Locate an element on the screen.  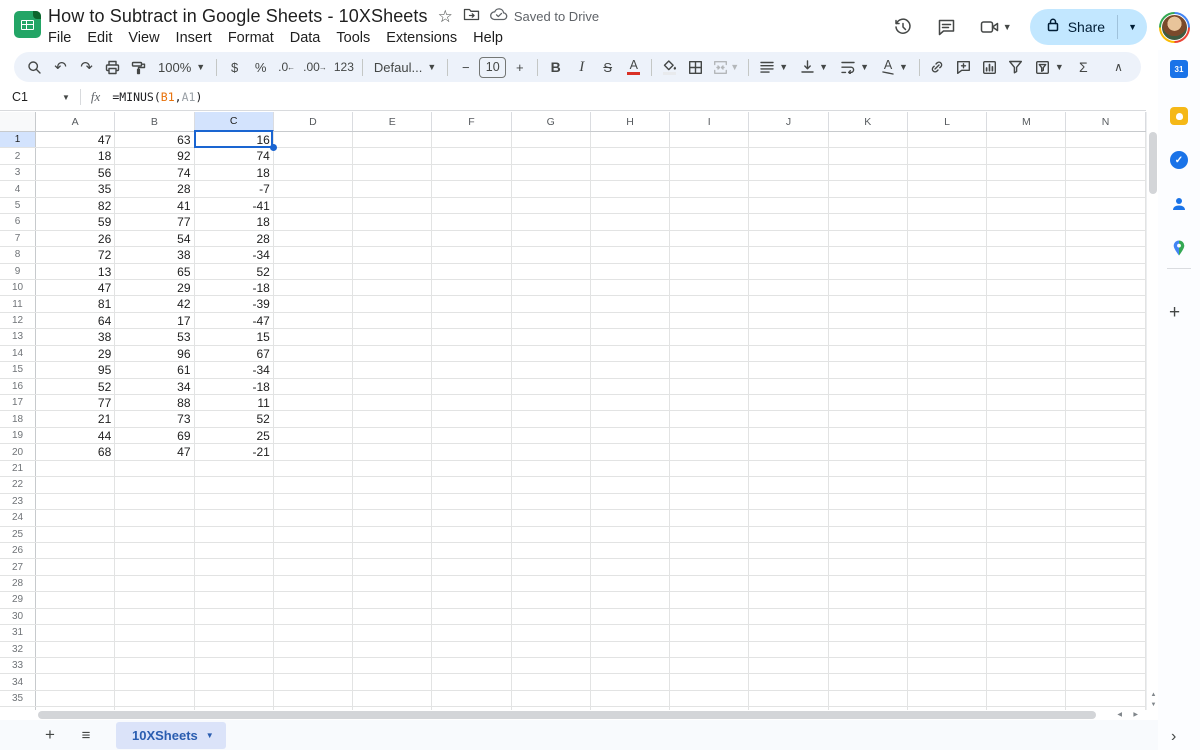
cell-N22 is located at coordinates (1106, 485).